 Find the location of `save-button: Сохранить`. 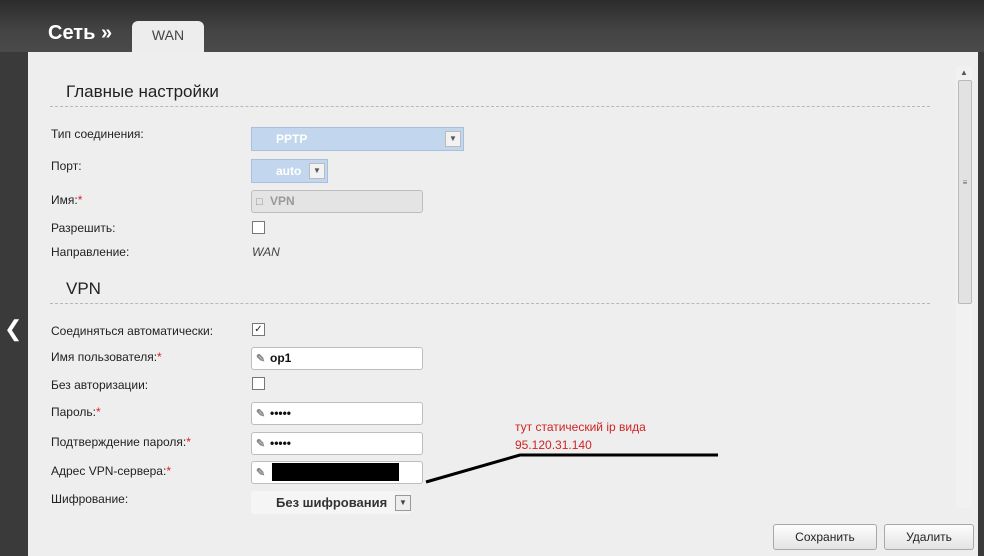

save-button: Сохранить is located at coordinates (825, 537).